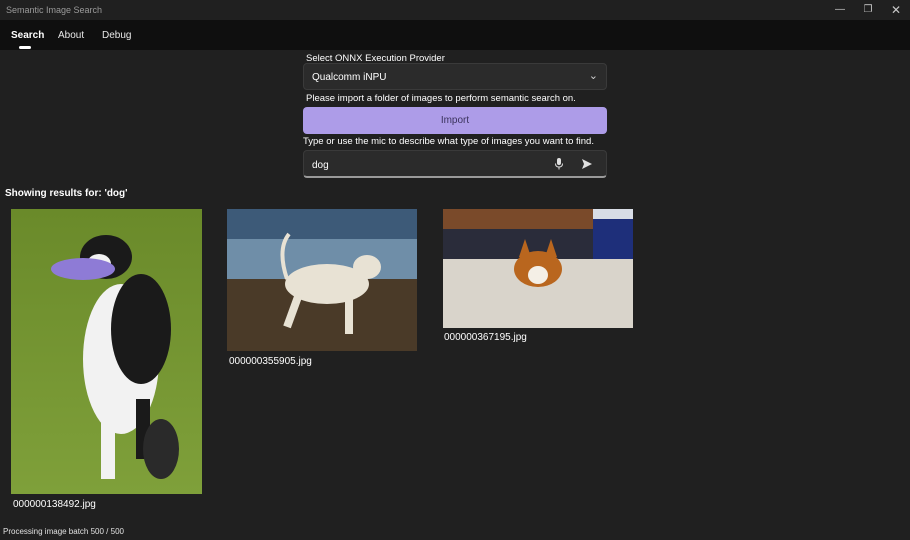 The image size is (910, 540). Describe the element at coordinates (63, 531) in the screenshot. I see `status-text: Processing image batch 500 / 500` at that location.